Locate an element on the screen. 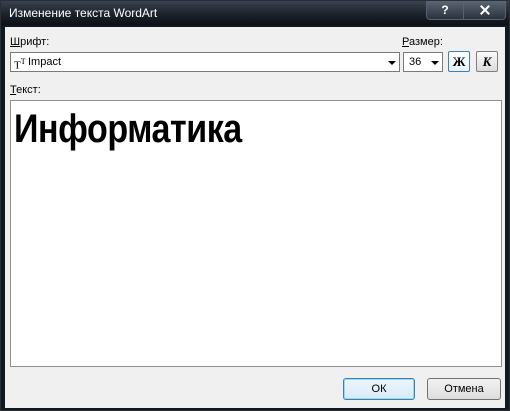  close-icon is located at coordinates (485, 10).